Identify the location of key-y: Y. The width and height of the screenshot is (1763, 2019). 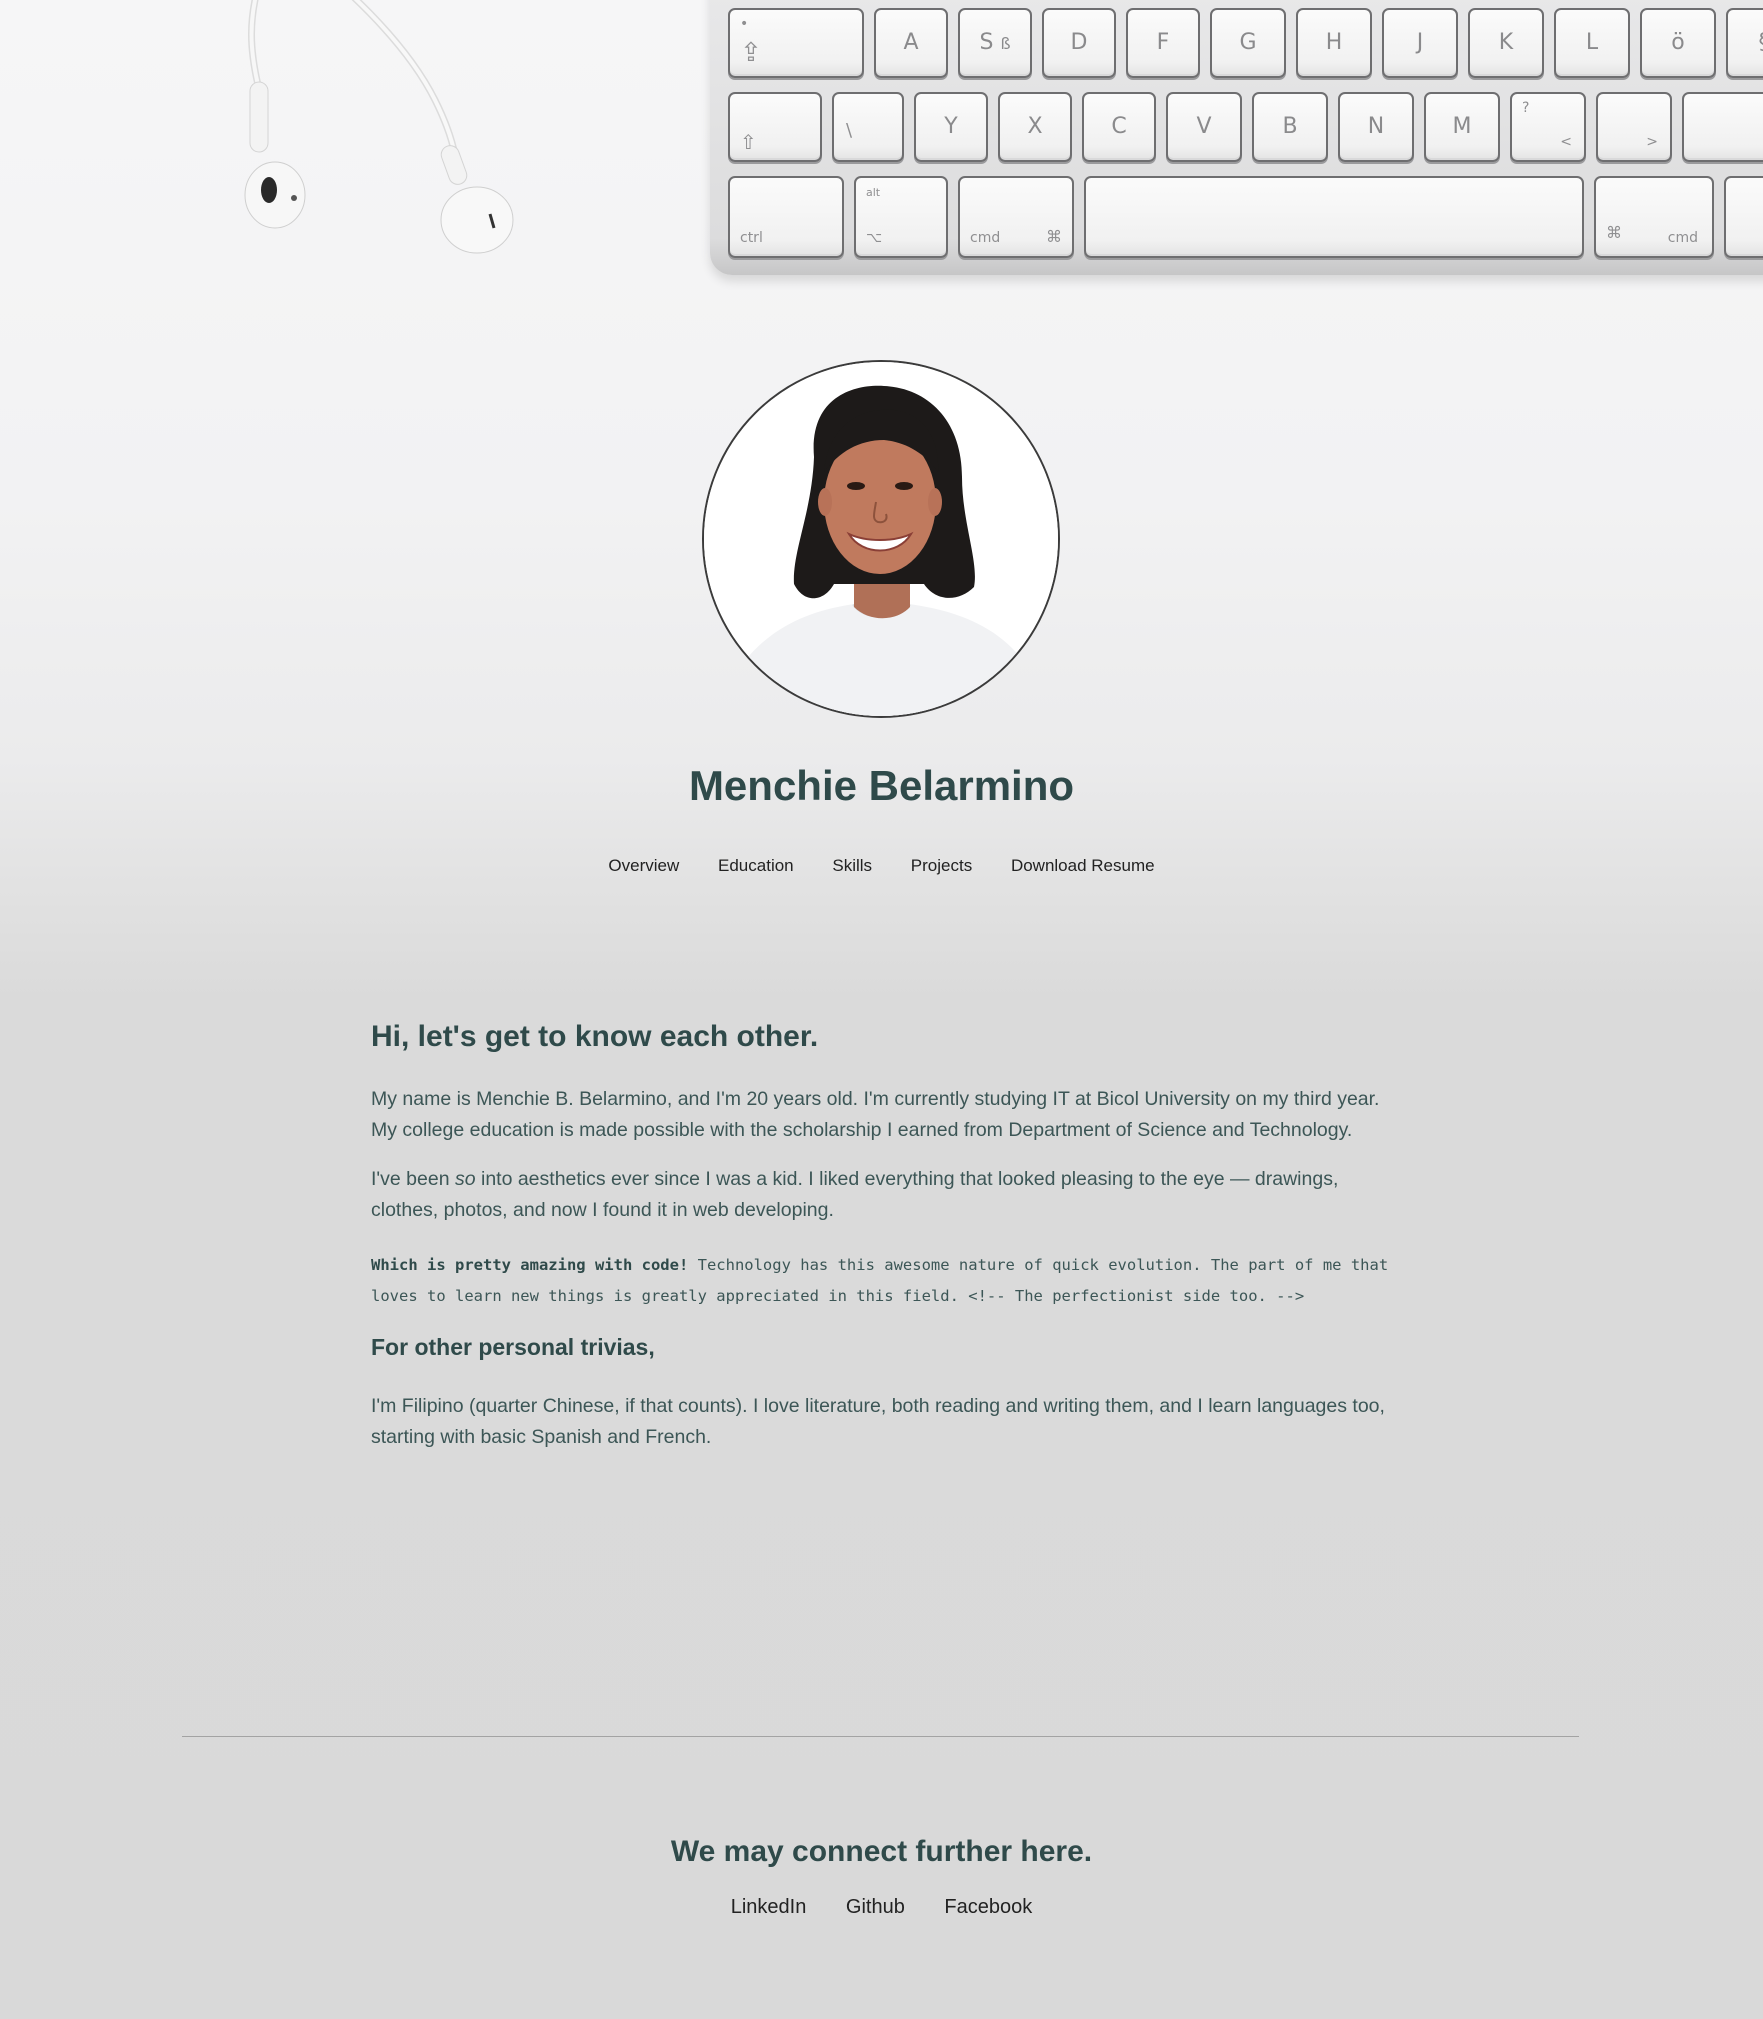
(951, 127).